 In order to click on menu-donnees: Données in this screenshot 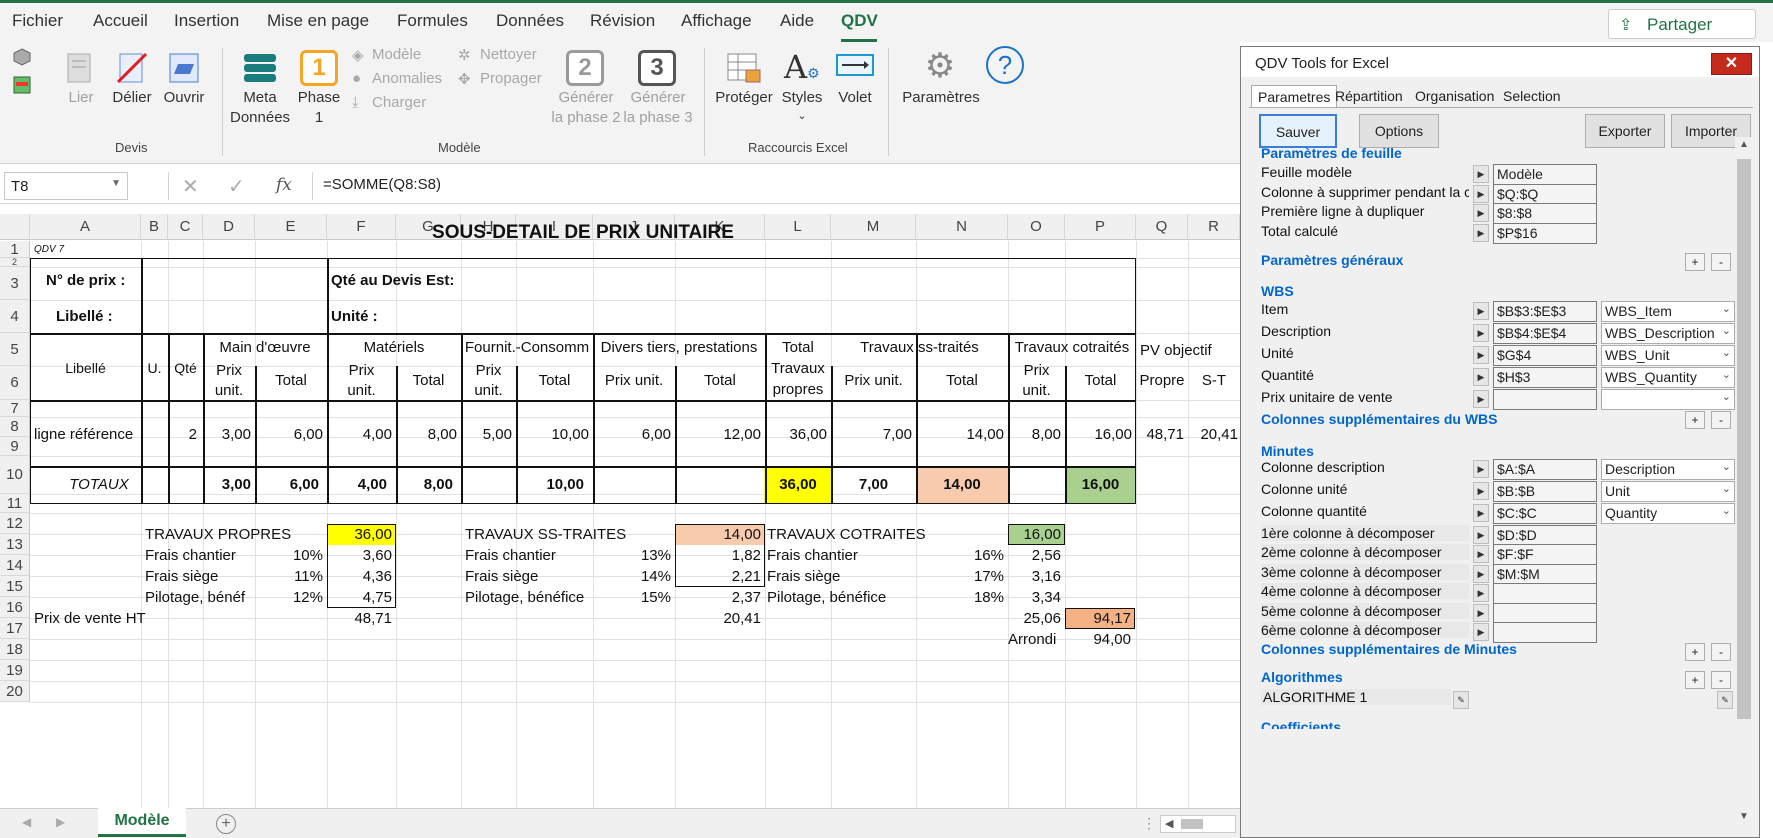, I will do `click(530, 21)`.